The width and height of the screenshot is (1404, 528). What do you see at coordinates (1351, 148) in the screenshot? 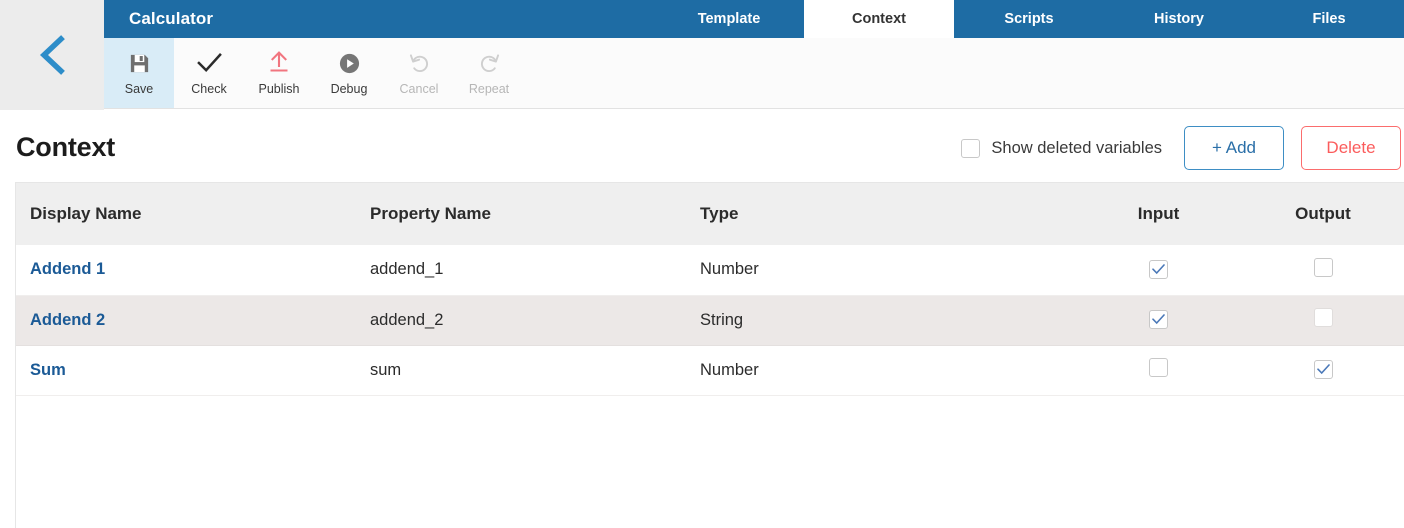
I see `delete-button: Delete` at bounding box center [1351, 148].